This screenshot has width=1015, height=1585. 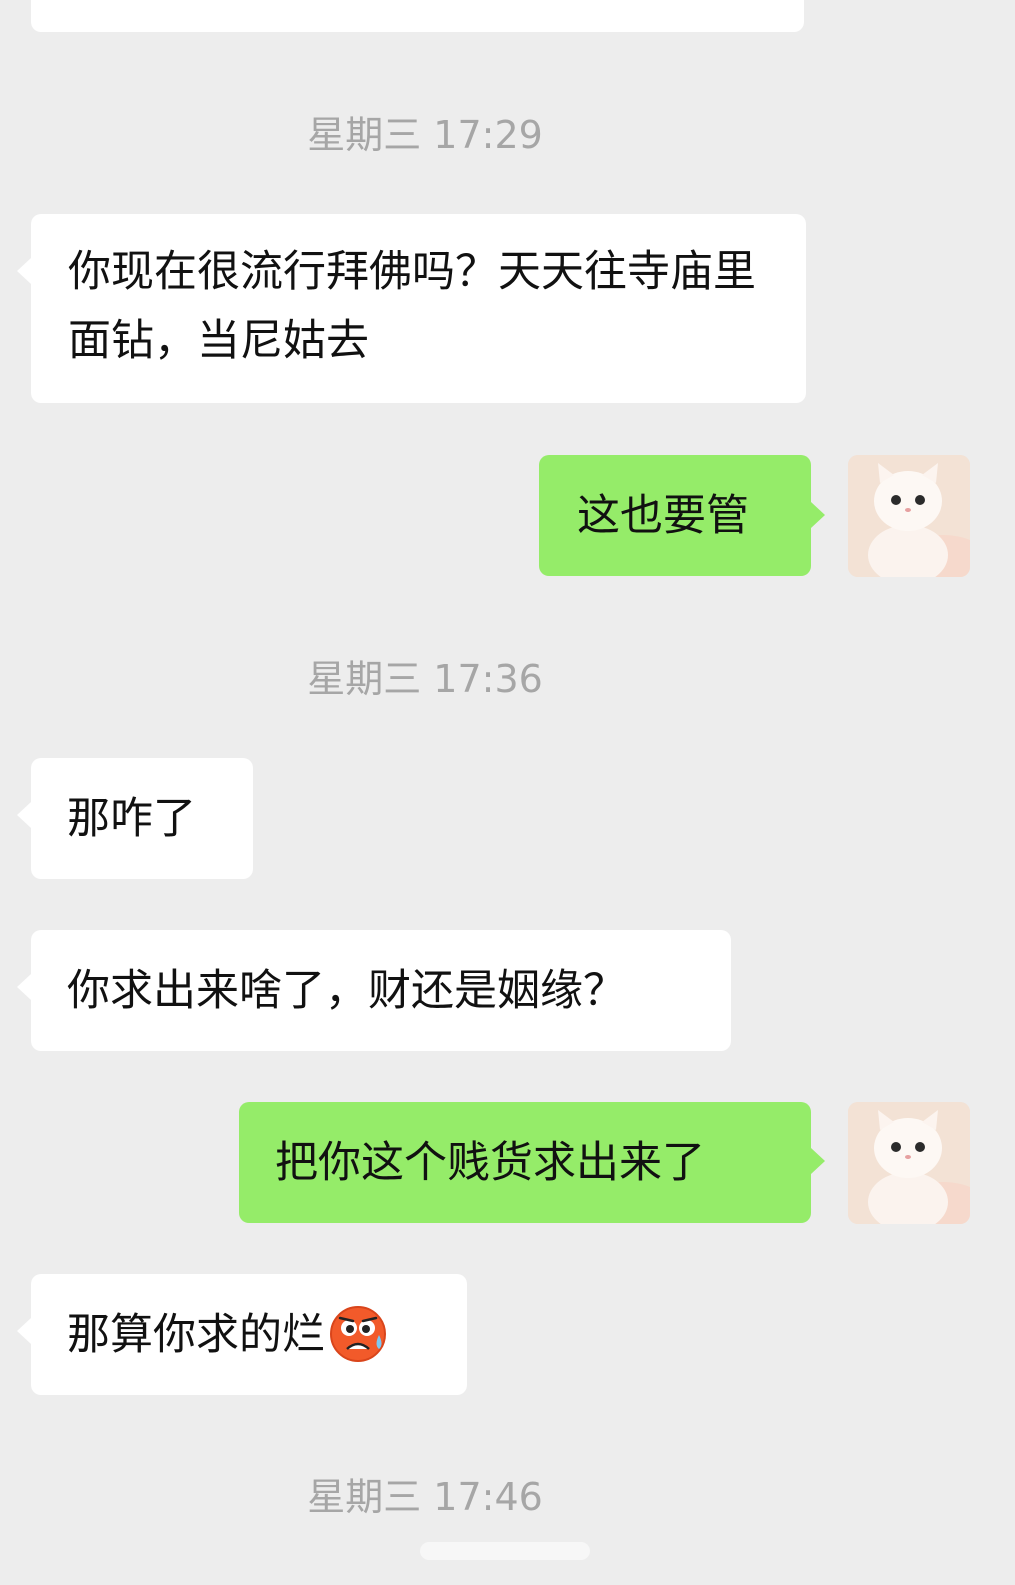 What do you see at coordinates (142, 818) in the screenshot?
I see `received-message: 那咋了` at bounding box center [142, 818].